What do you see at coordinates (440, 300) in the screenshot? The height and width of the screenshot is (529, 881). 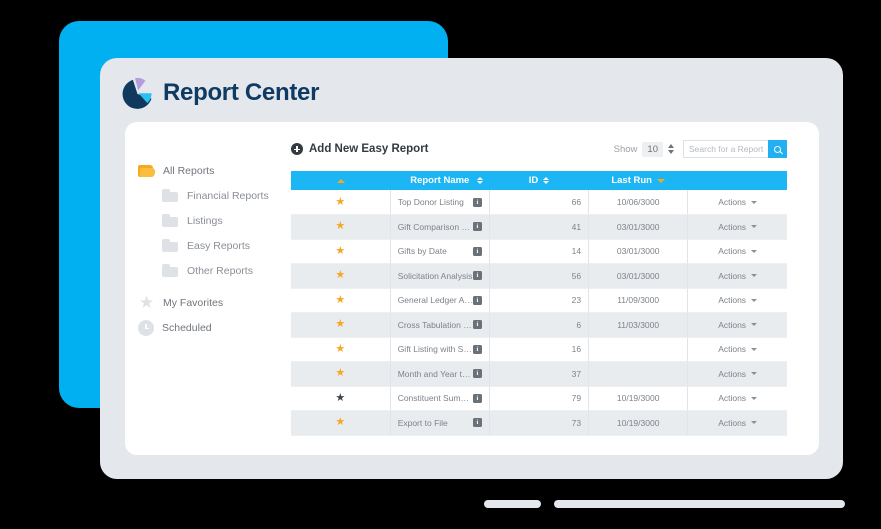 I see `report-name-cell: General Ledger Analysisi` at bounding box center [440, 300].